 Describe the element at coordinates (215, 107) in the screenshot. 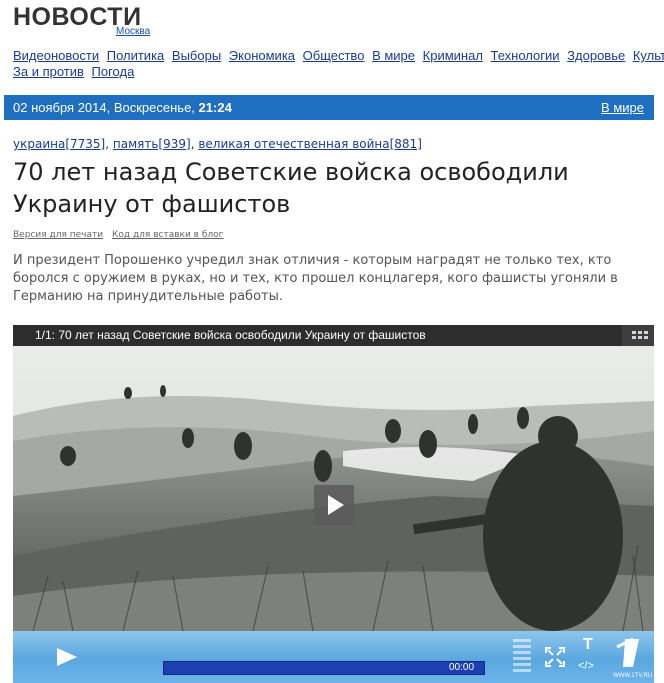

I see `time-value: 21:24` at that location.